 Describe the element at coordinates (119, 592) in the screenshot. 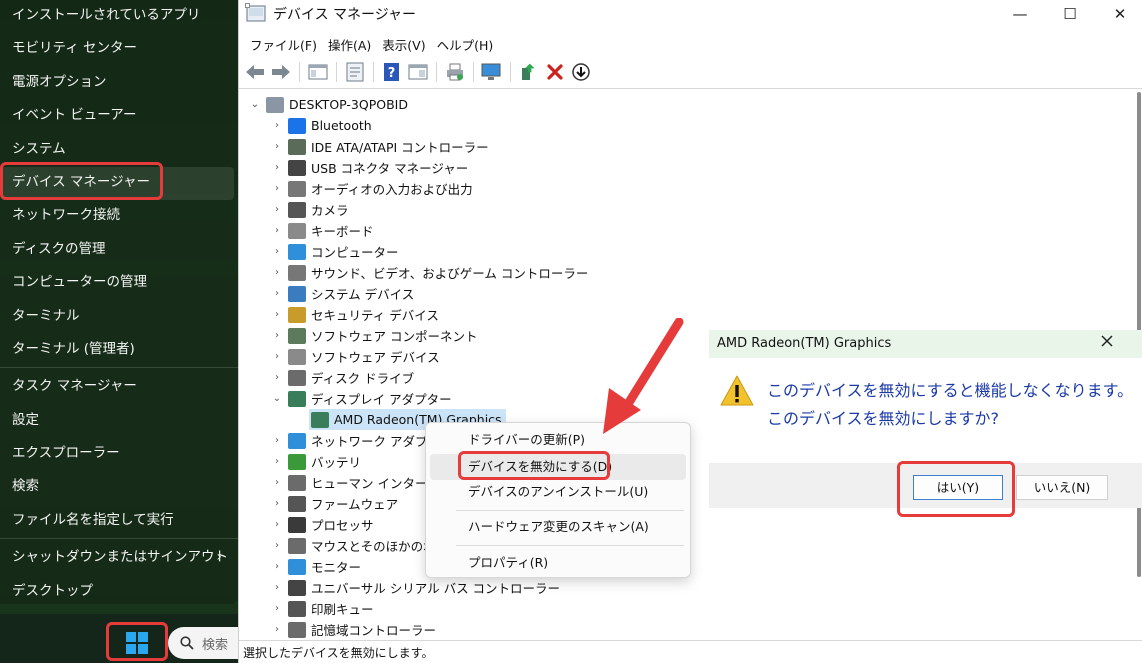

I see `winx-item-17: デスクトップ` at that location.